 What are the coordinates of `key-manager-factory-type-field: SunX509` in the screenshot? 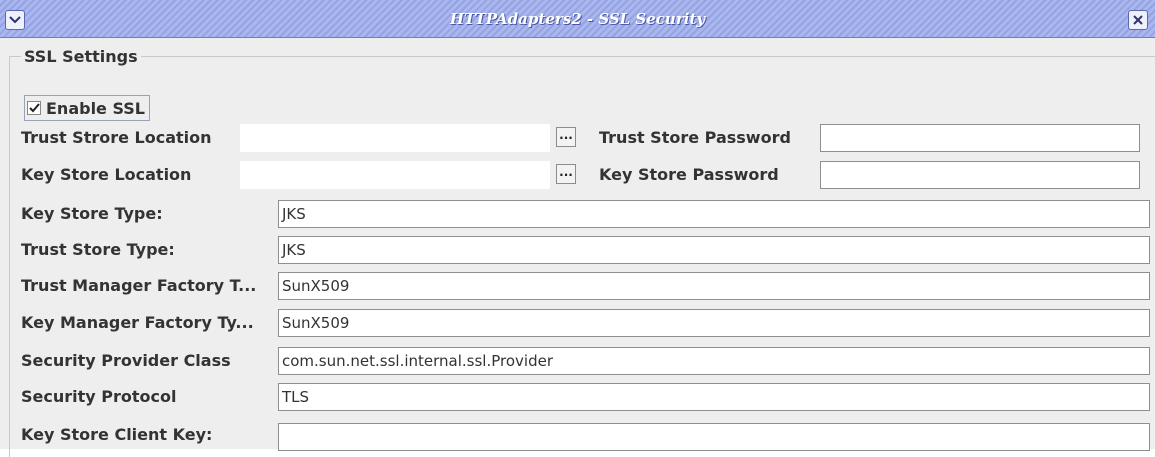 It's located at (714, 323).